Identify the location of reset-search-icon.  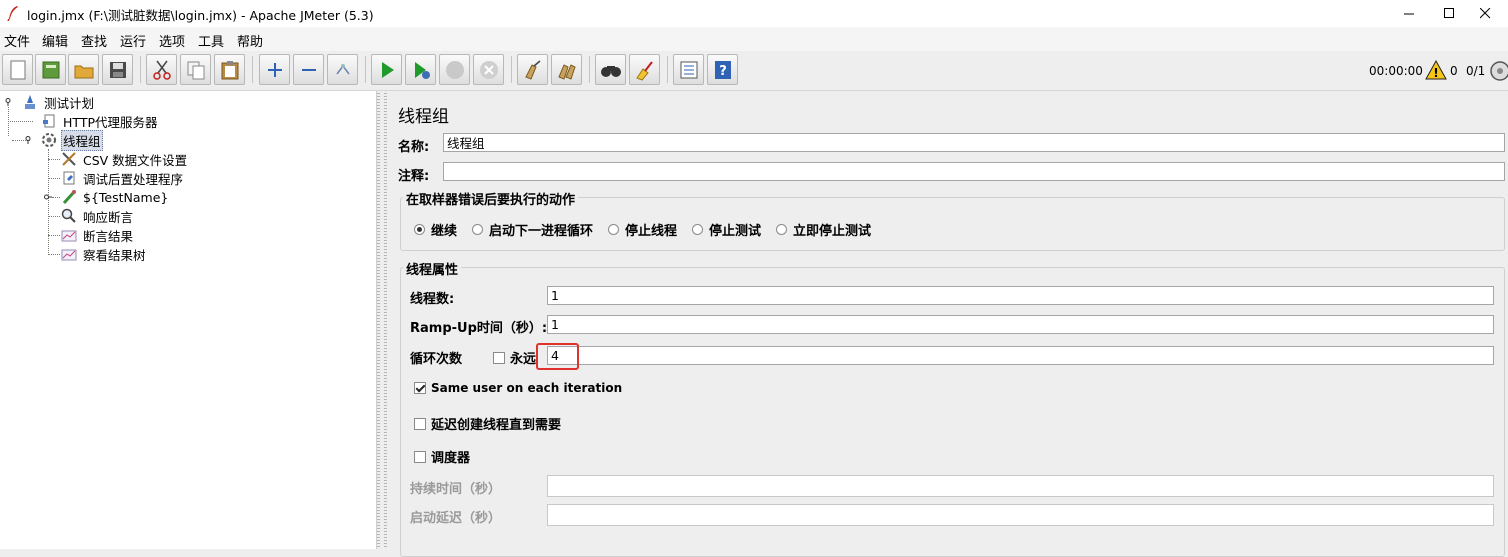
(644, 70).